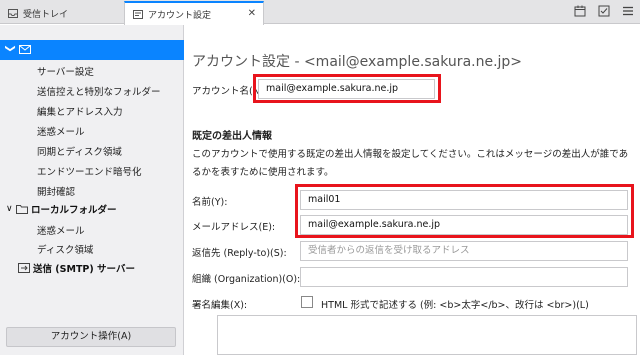 Image resolution: width=640 pixels, height=355 pixels. Describe the element at coordinates (61, 131) in the screenshot. I see `sidebar-item-junk: 迷惑メール` at that location.